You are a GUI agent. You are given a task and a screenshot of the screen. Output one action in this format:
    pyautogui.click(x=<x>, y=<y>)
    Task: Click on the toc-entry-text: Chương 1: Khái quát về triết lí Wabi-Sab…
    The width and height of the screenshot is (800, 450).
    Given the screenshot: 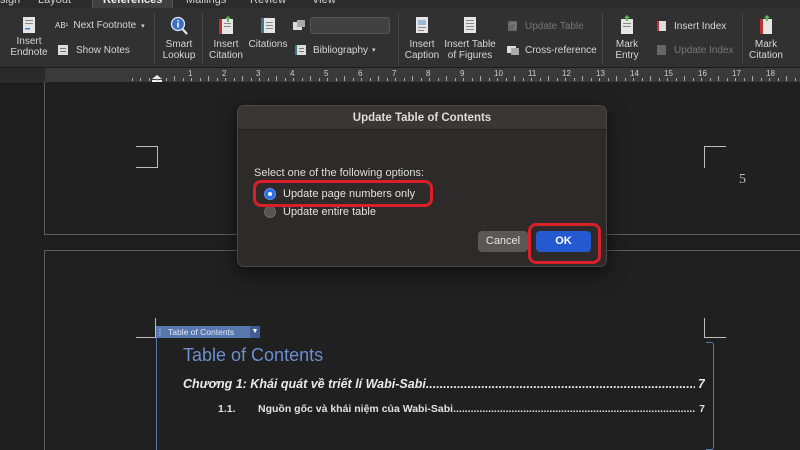 What is the action you would take?
    pyautogui.click(x=304, y=384)
    